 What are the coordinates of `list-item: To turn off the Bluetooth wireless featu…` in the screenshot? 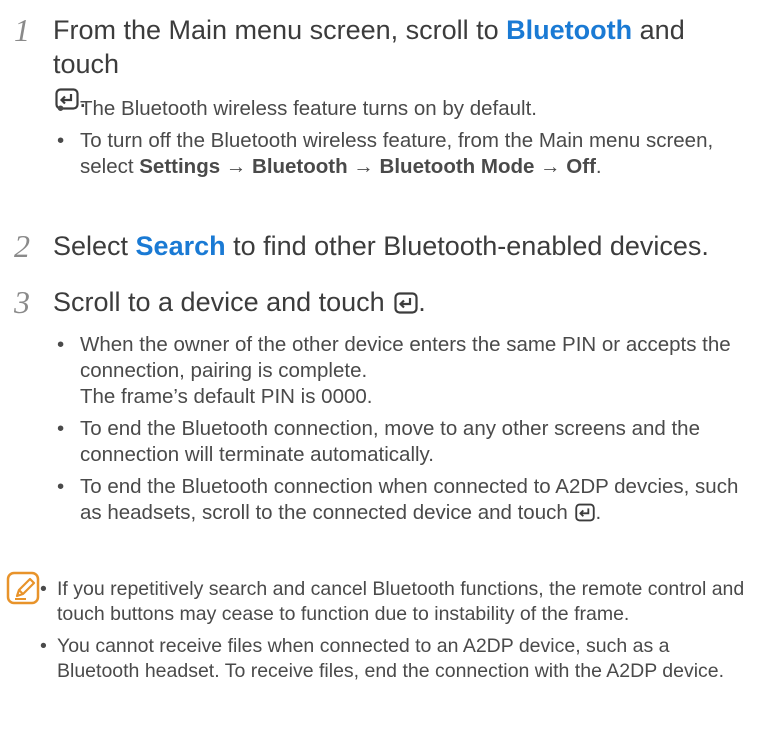 It's located at (402, 154).